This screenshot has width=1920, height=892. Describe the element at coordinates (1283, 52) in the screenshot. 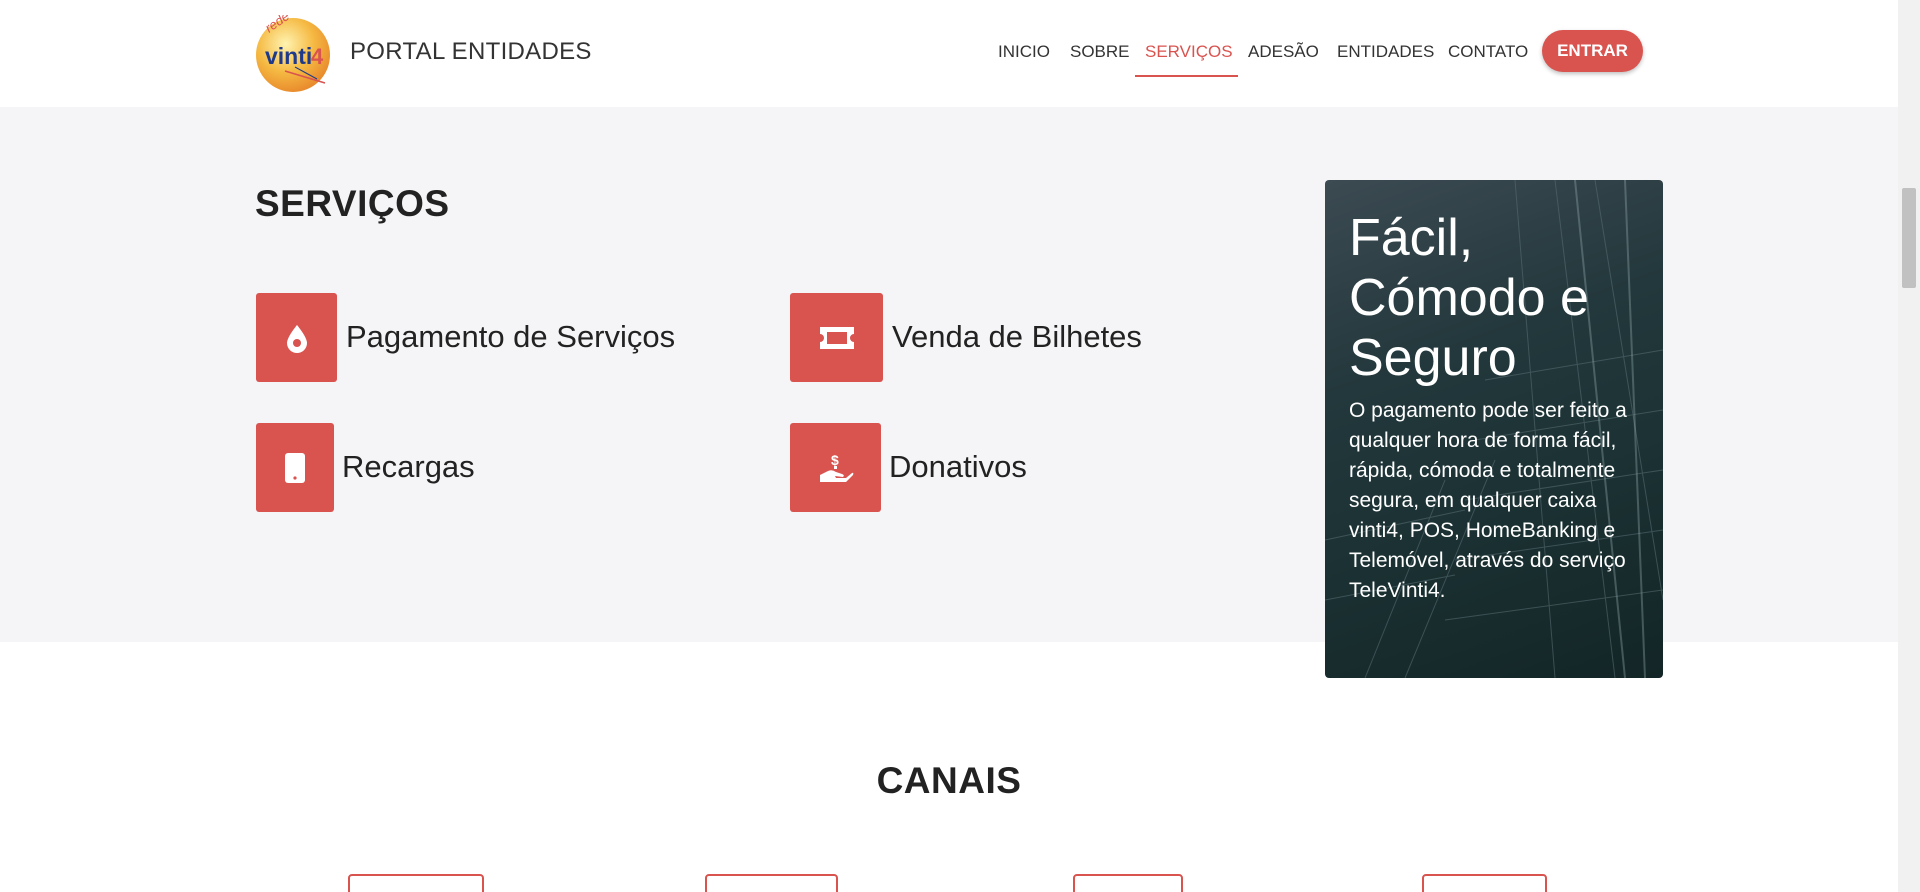

I see `nav-adesao: ADESÃO` at that location.